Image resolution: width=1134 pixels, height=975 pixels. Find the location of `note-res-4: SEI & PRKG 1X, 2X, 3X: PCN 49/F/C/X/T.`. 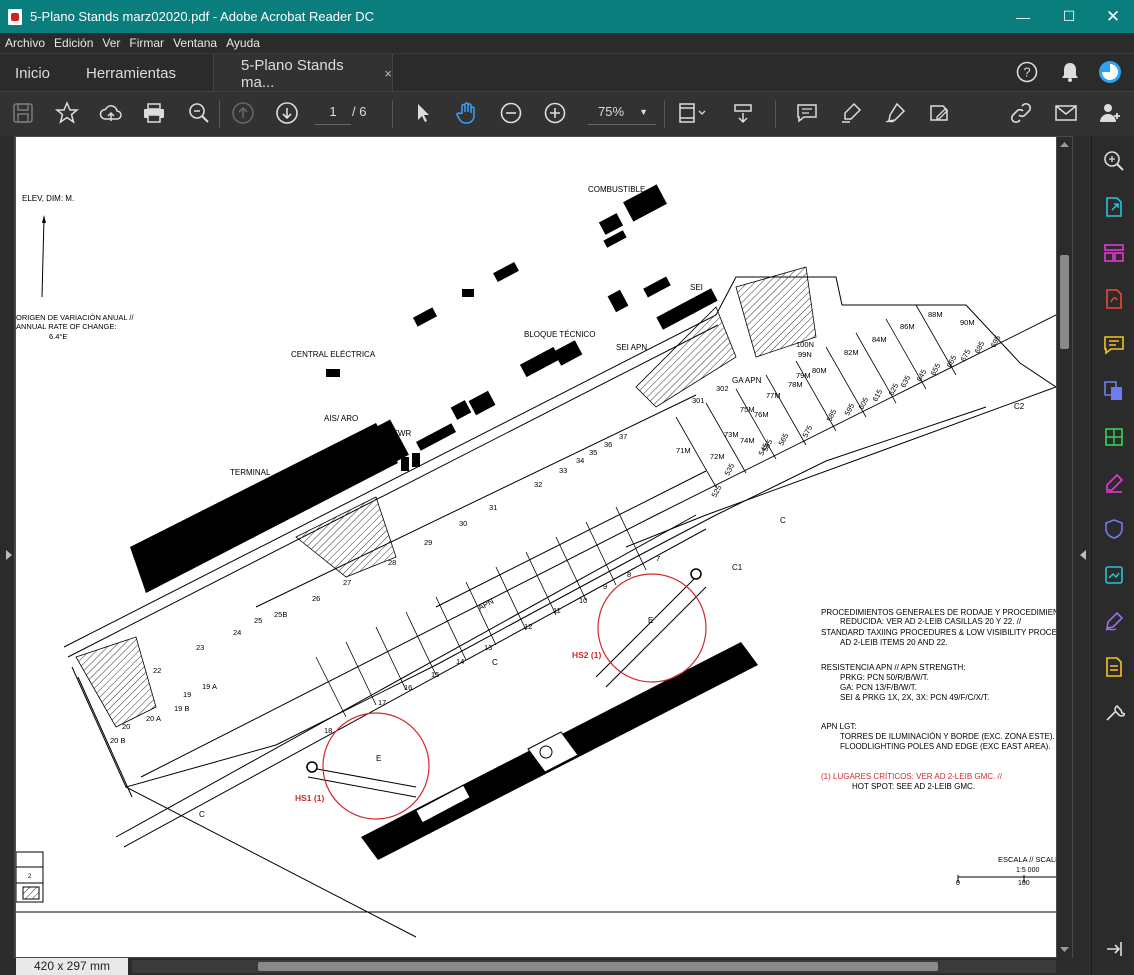

note-res-4: SEI & PRKG 1X, 2X, 3X: PCN 49/F/C/X/T. is located at coordinates (914, 697).